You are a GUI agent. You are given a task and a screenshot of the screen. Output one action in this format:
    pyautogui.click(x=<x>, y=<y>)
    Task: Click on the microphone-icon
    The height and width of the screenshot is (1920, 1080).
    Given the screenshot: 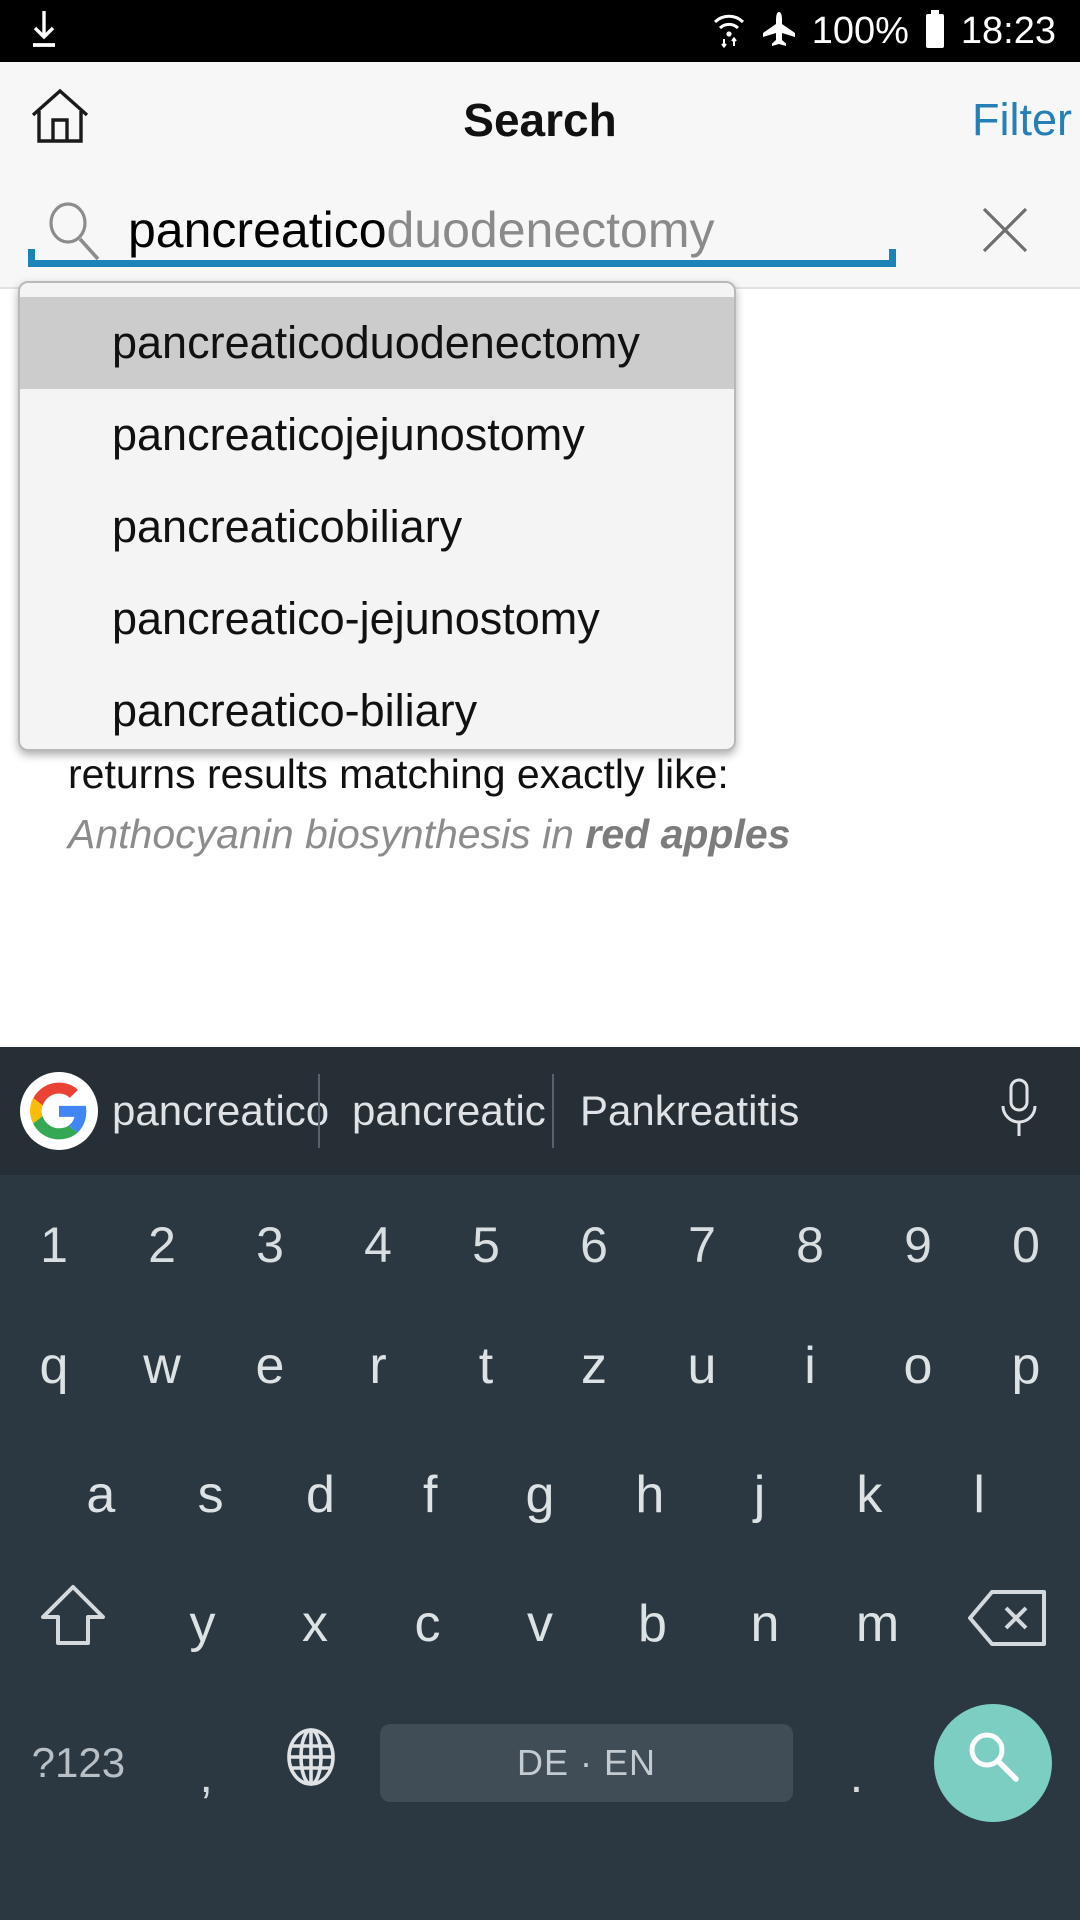 What is the action you would take?
    pyautogui.click(x=1020, y=1111)
    